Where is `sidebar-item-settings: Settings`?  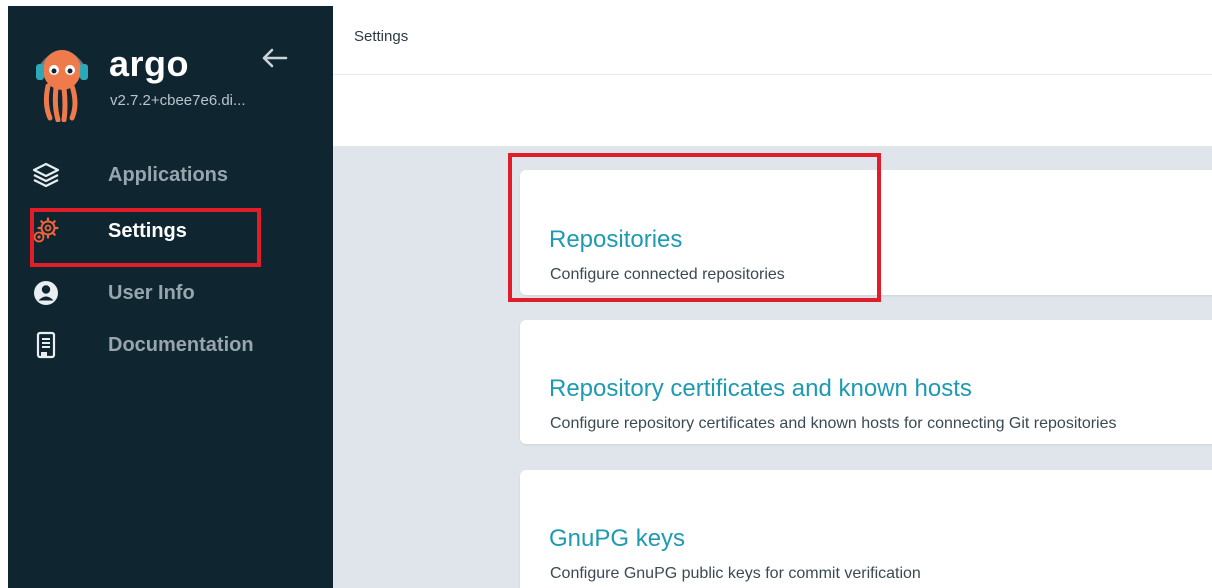 sidebar-item-settings: Settings is located at coordinates (180, 231).